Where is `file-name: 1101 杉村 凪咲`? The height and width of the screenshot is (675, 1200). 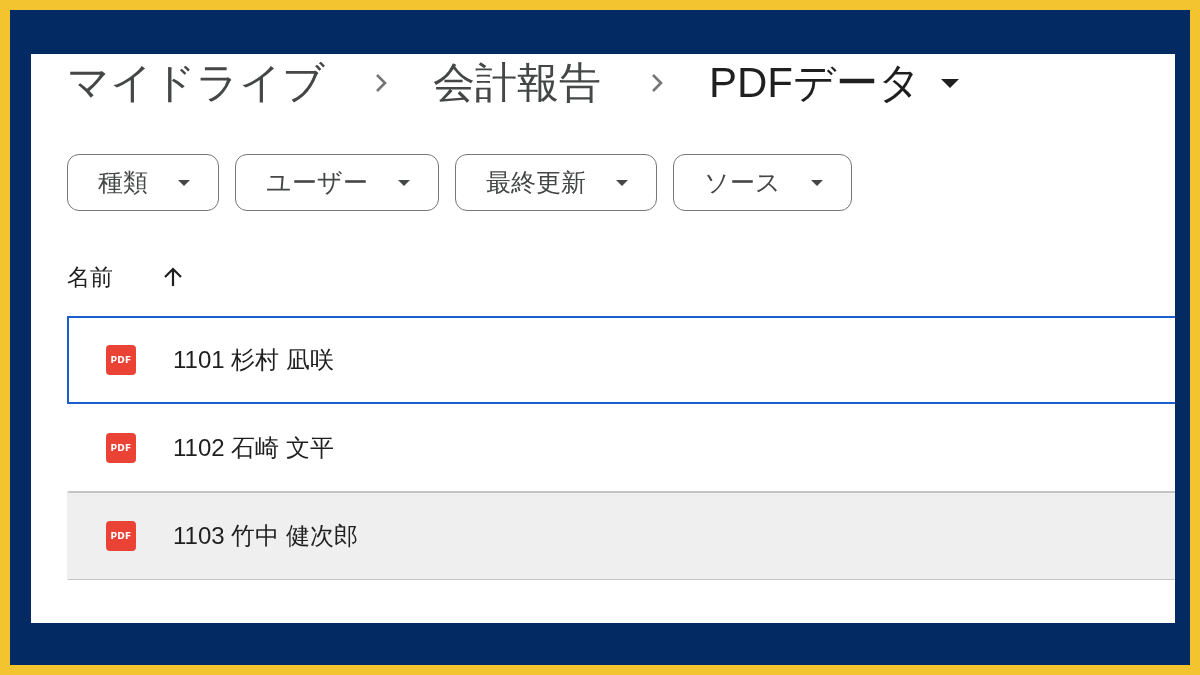 file-name: 1101 杉村 凪咲 is located at coordinates (253, 360).